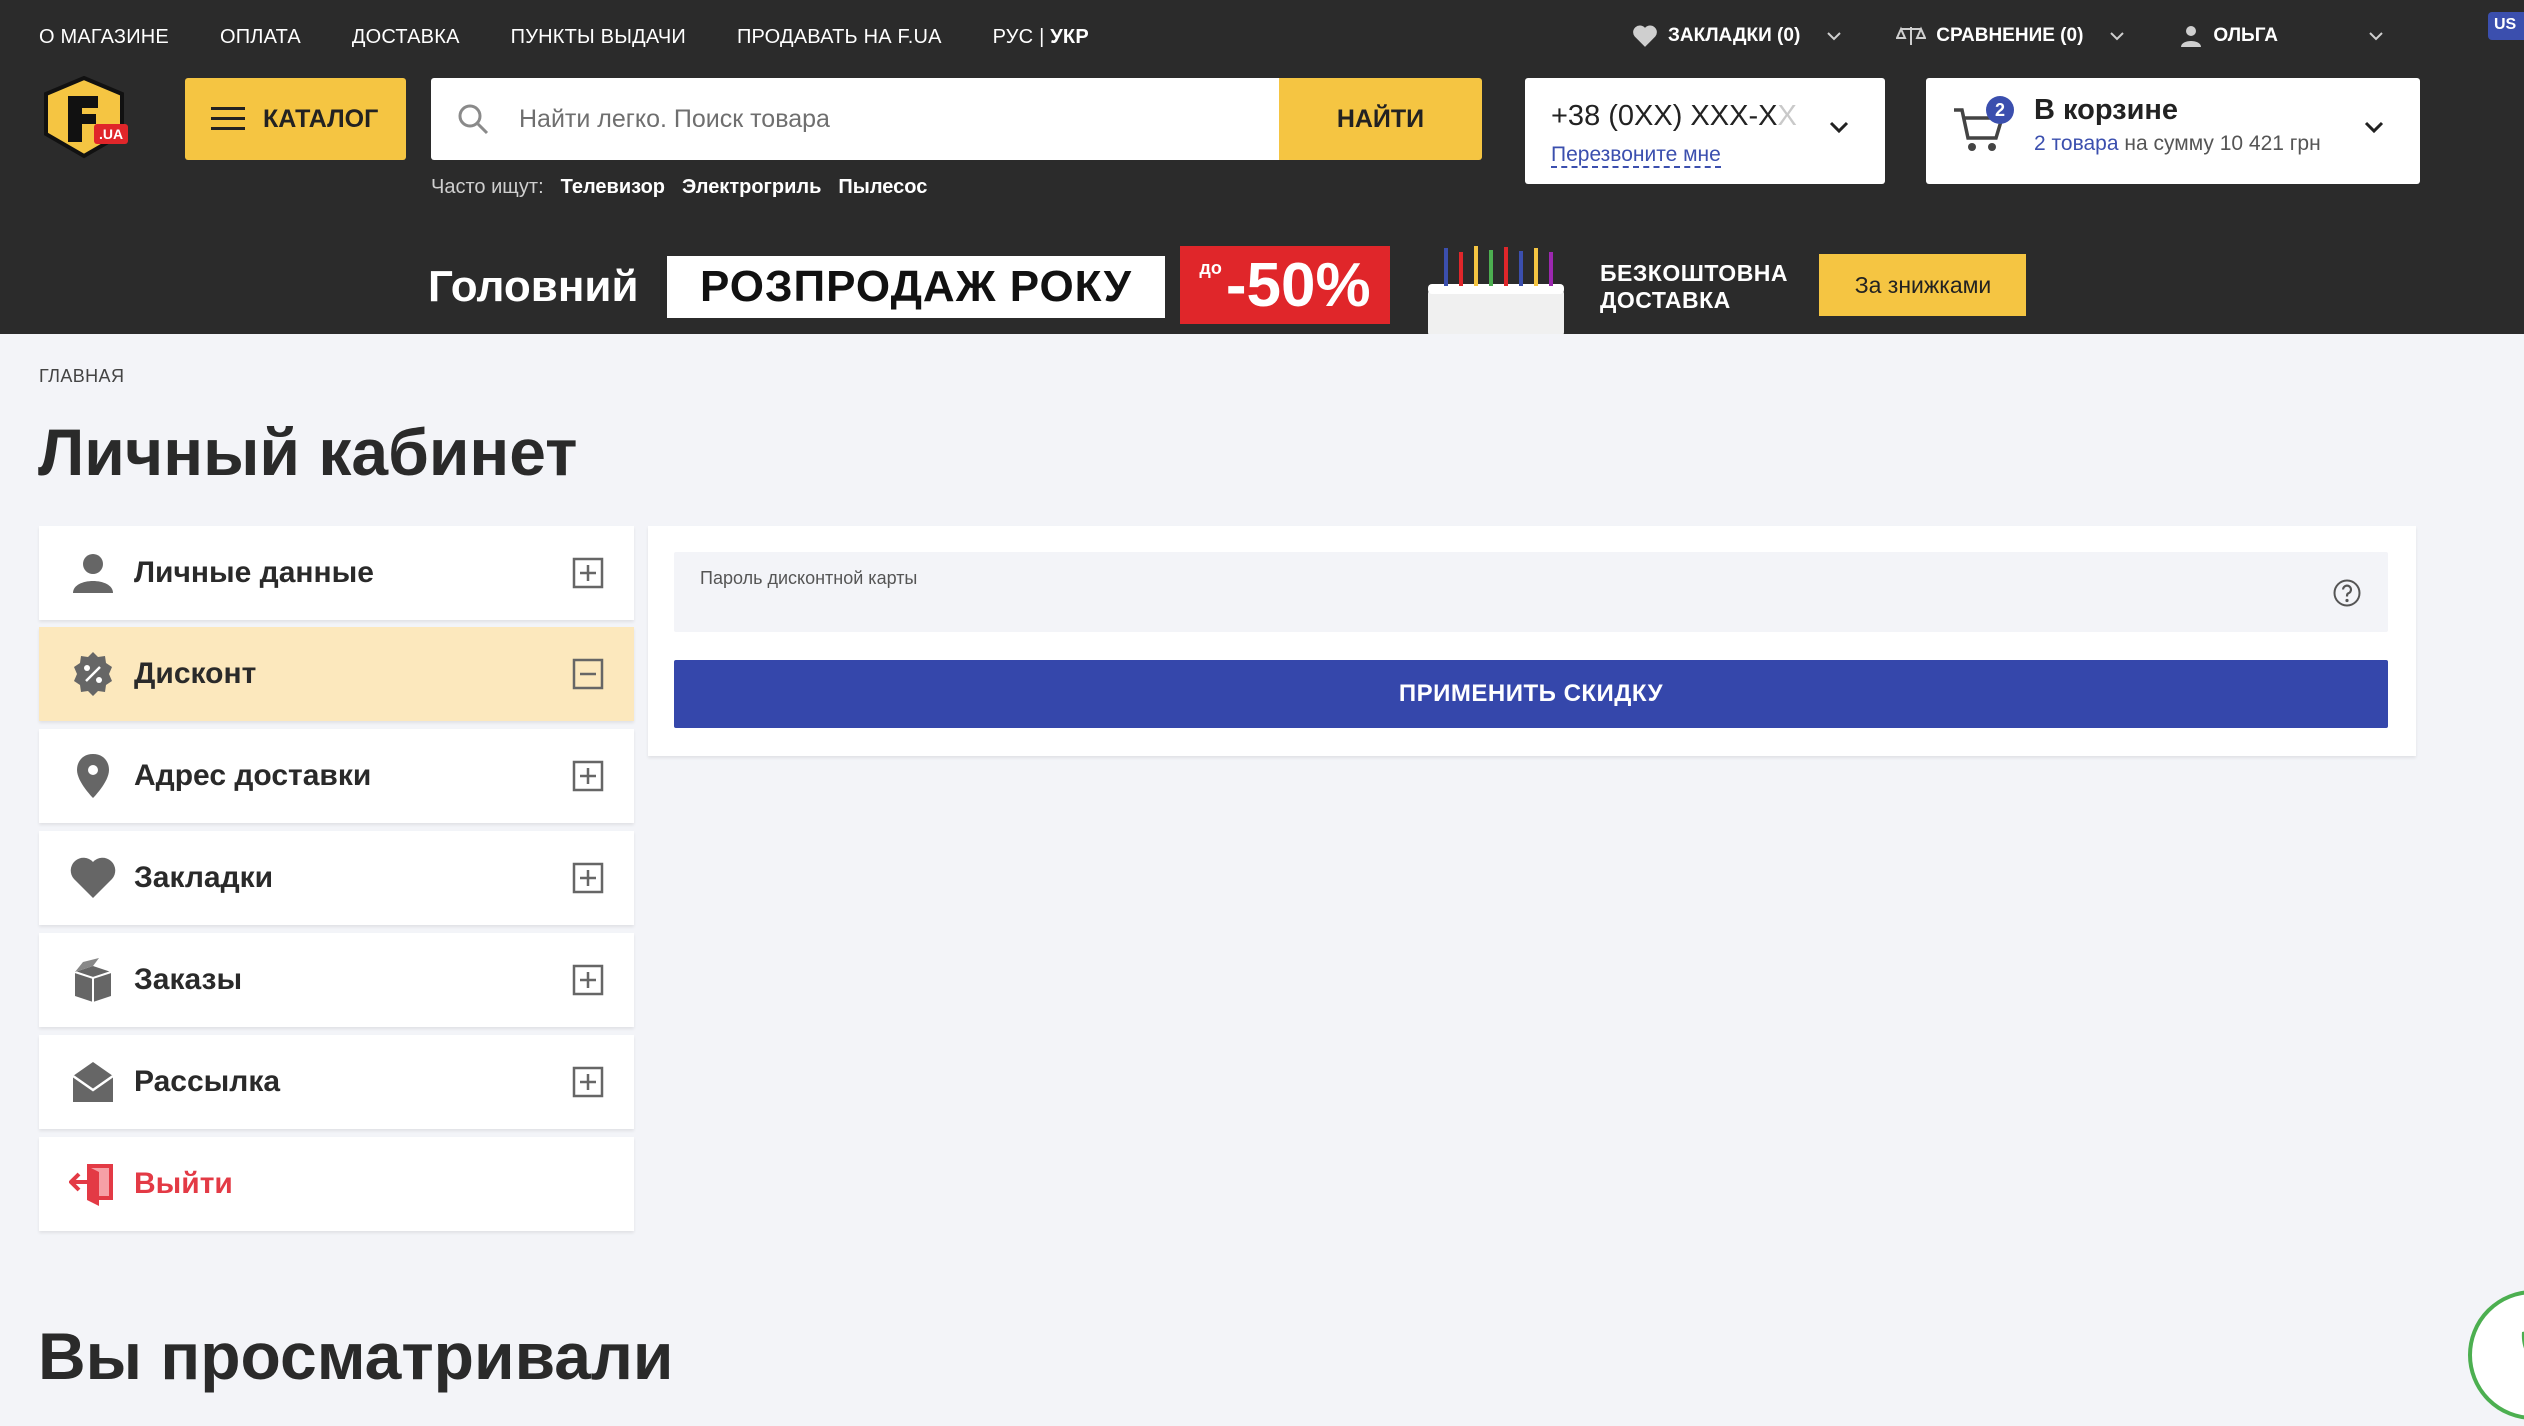 The width and height of the screenshot is (2524, 1426). Describe the element at coordinates (2000, 110) in the screenshot. I see `cart-count-badge: 2` at that location.